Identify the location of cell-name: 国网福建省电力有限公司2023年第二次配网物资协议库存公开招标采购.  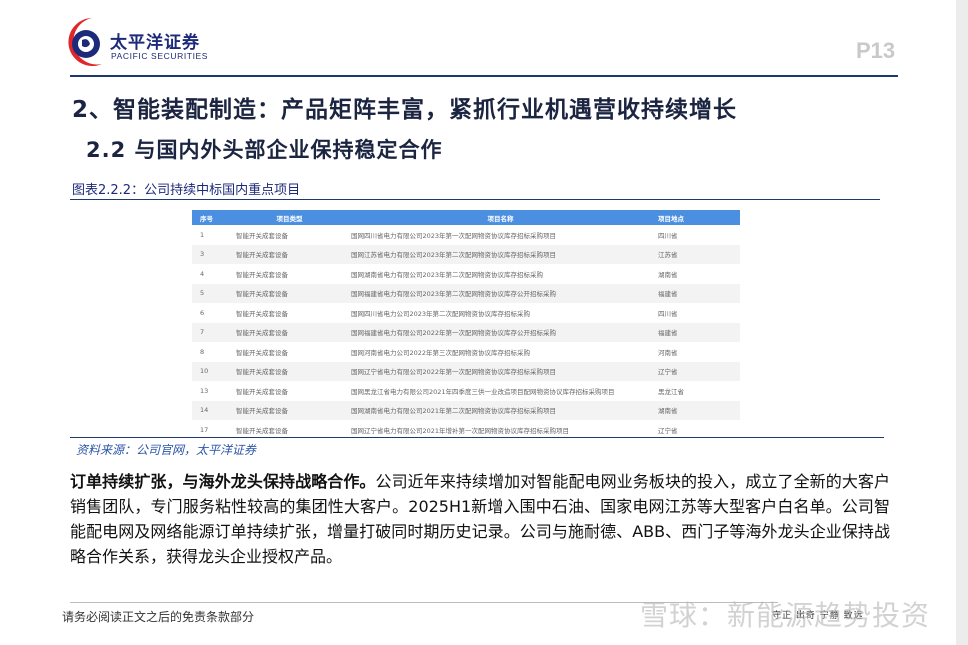
(496, 293).